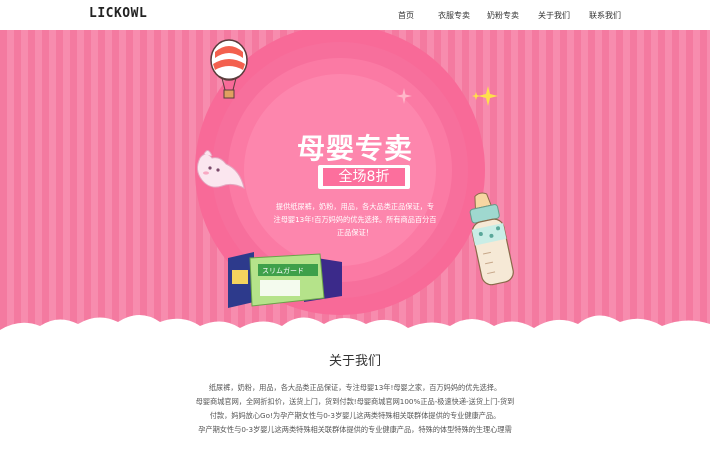 This screenshot has width=710, height=460. Describe the element at coordinates (454, 15) in the screenshot. I see `nav-item-clothing: 衣服专卖` at that location.